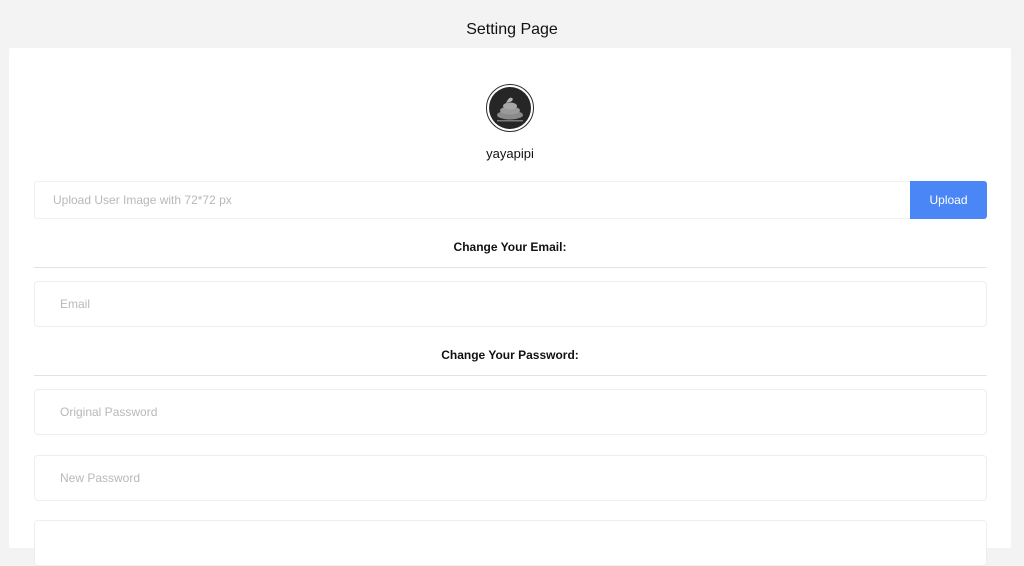 Image resolution: width=1024 pixels, height=566 pixels. I want to click on email-field, so click(510, 304).